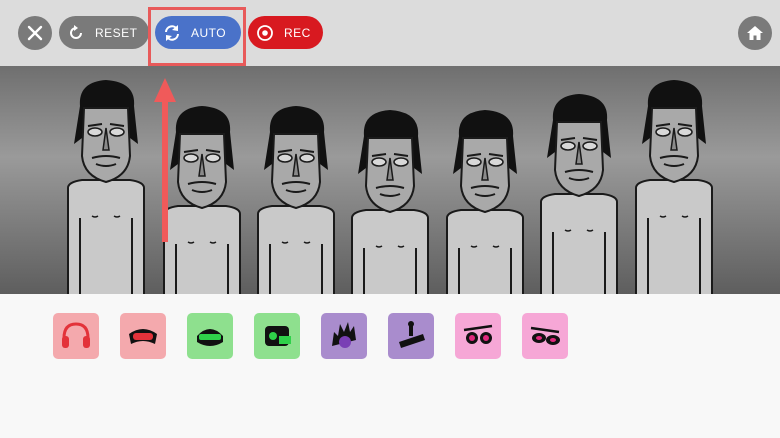 This screenshot has width=780, height=438. I want to click on spiky-hair-icon, so click(344, 335).